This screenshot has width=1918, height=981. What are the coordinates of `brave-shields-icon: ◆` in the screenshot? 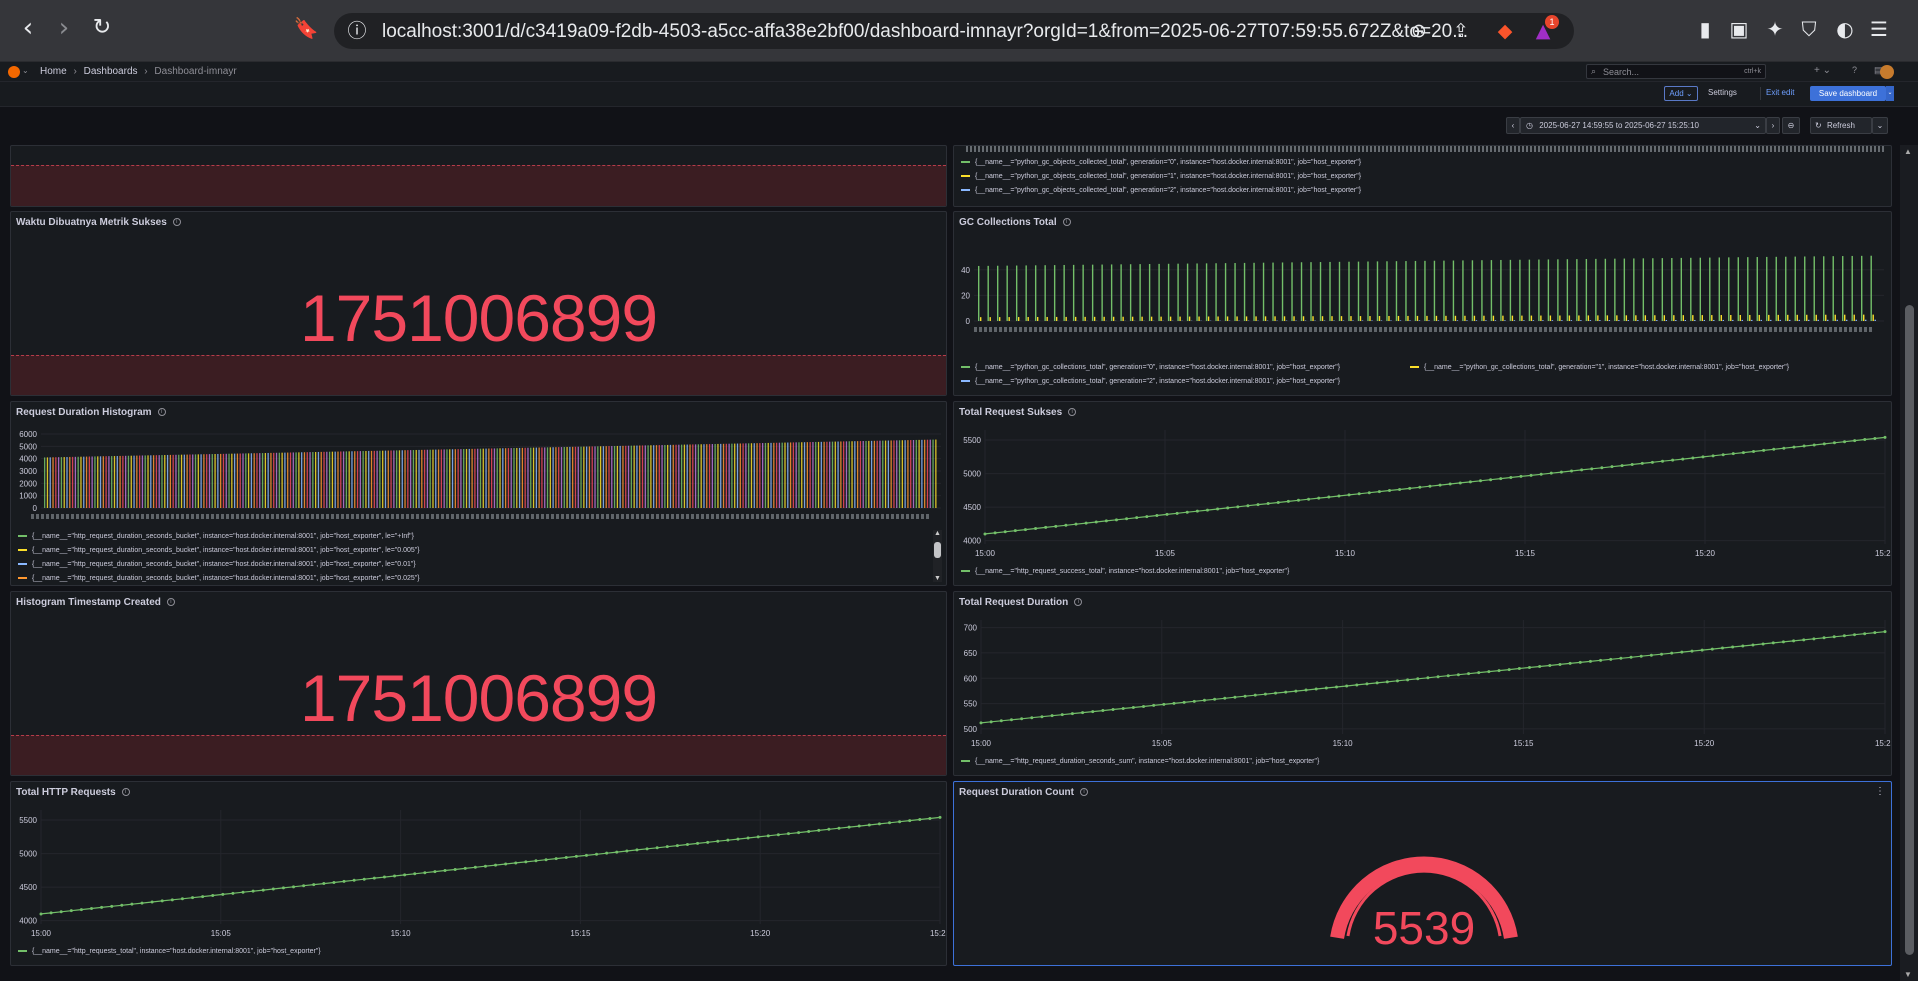 It's located at (1505, 31).